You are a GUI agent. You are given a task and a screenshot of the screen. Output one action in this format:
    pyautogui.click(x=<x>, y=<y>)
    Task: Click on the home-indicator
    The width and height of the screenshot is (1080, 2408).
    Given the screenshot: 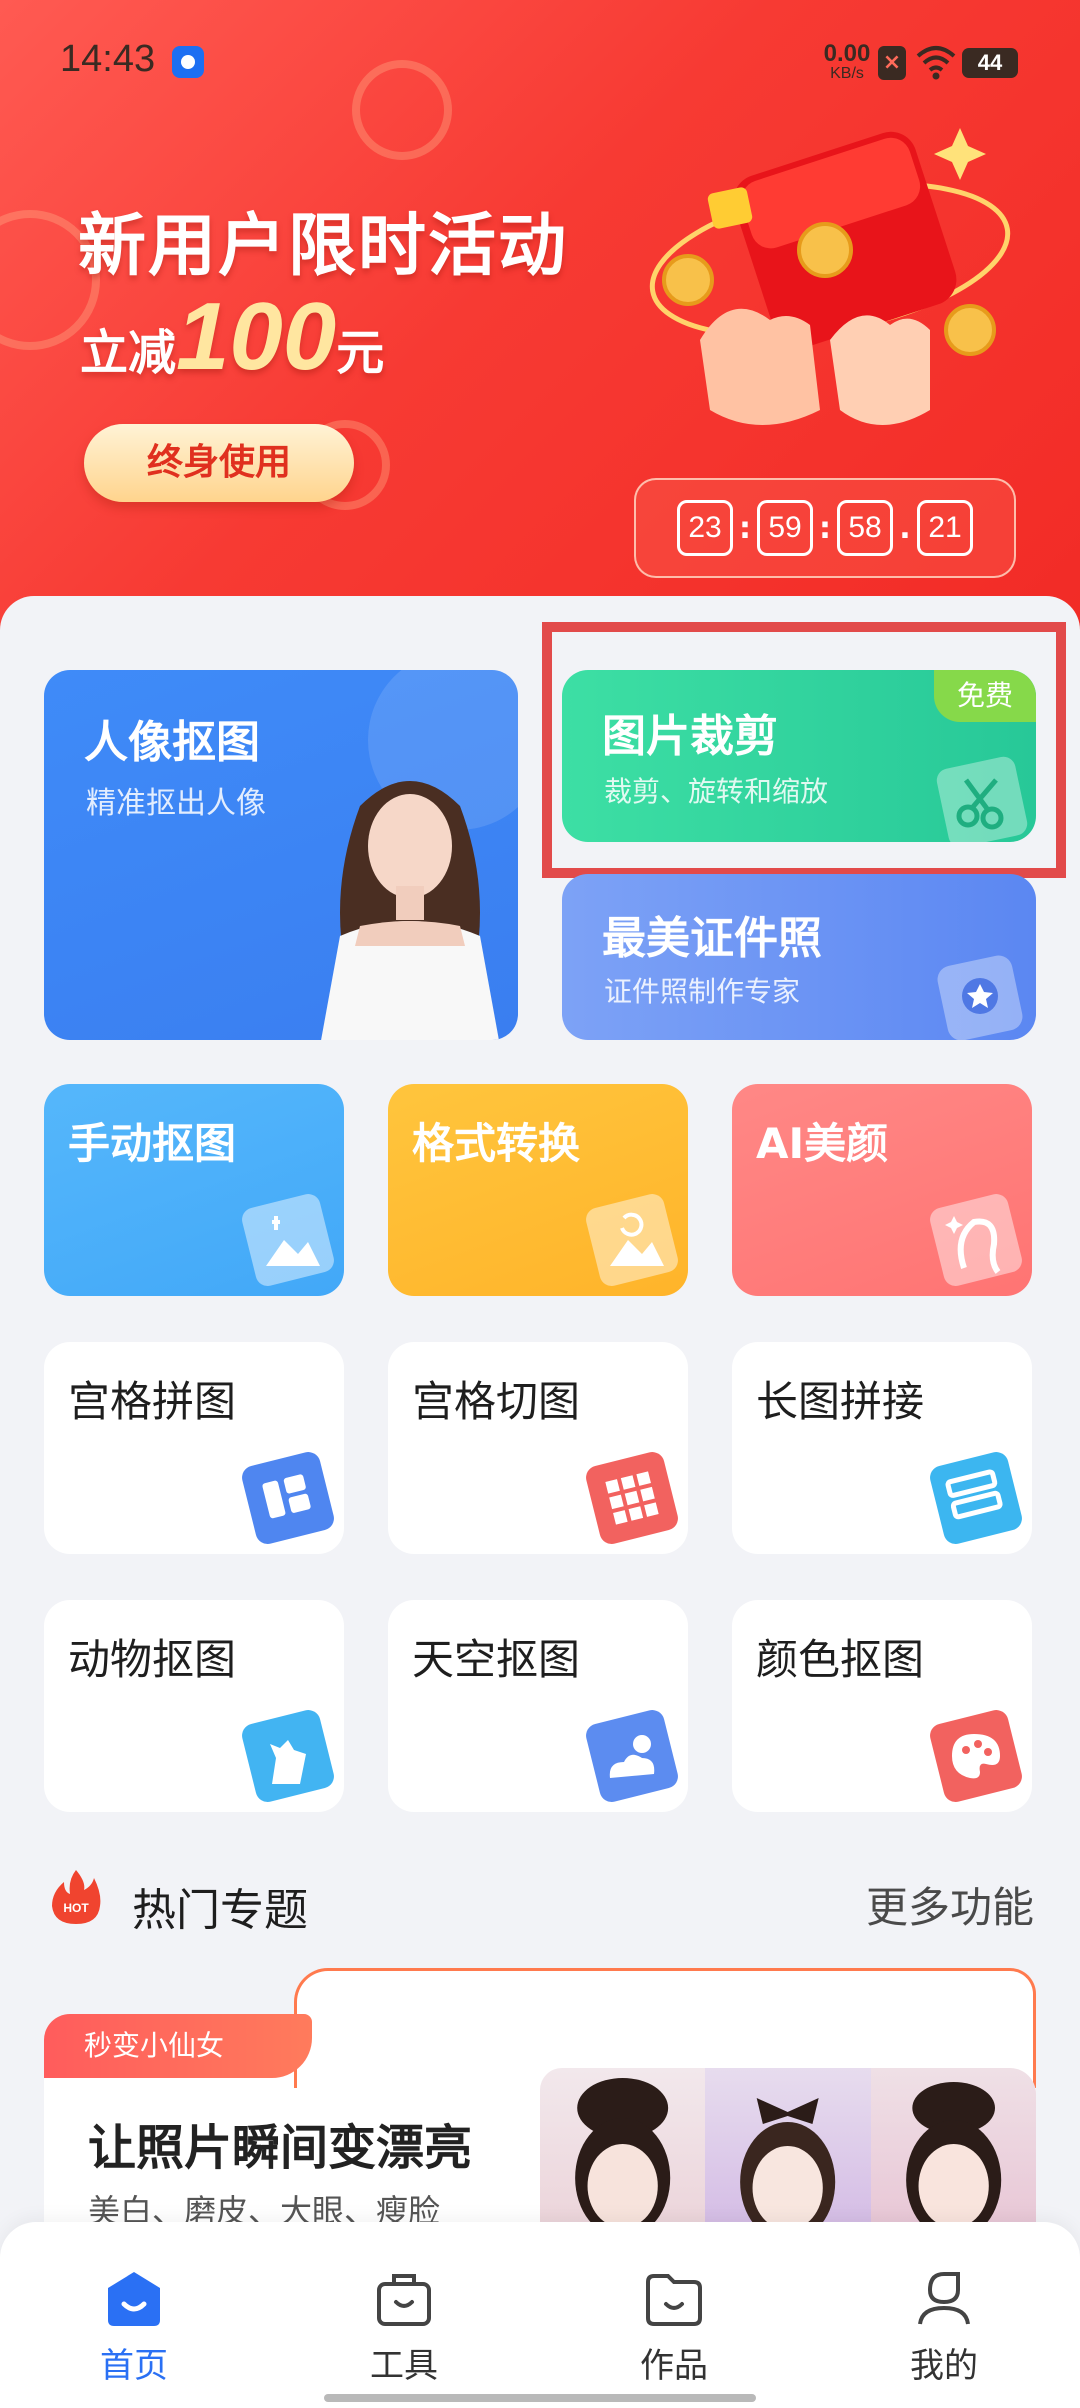 What is the action you would take?
    pyautogui.click(x=540, y=2398)
    